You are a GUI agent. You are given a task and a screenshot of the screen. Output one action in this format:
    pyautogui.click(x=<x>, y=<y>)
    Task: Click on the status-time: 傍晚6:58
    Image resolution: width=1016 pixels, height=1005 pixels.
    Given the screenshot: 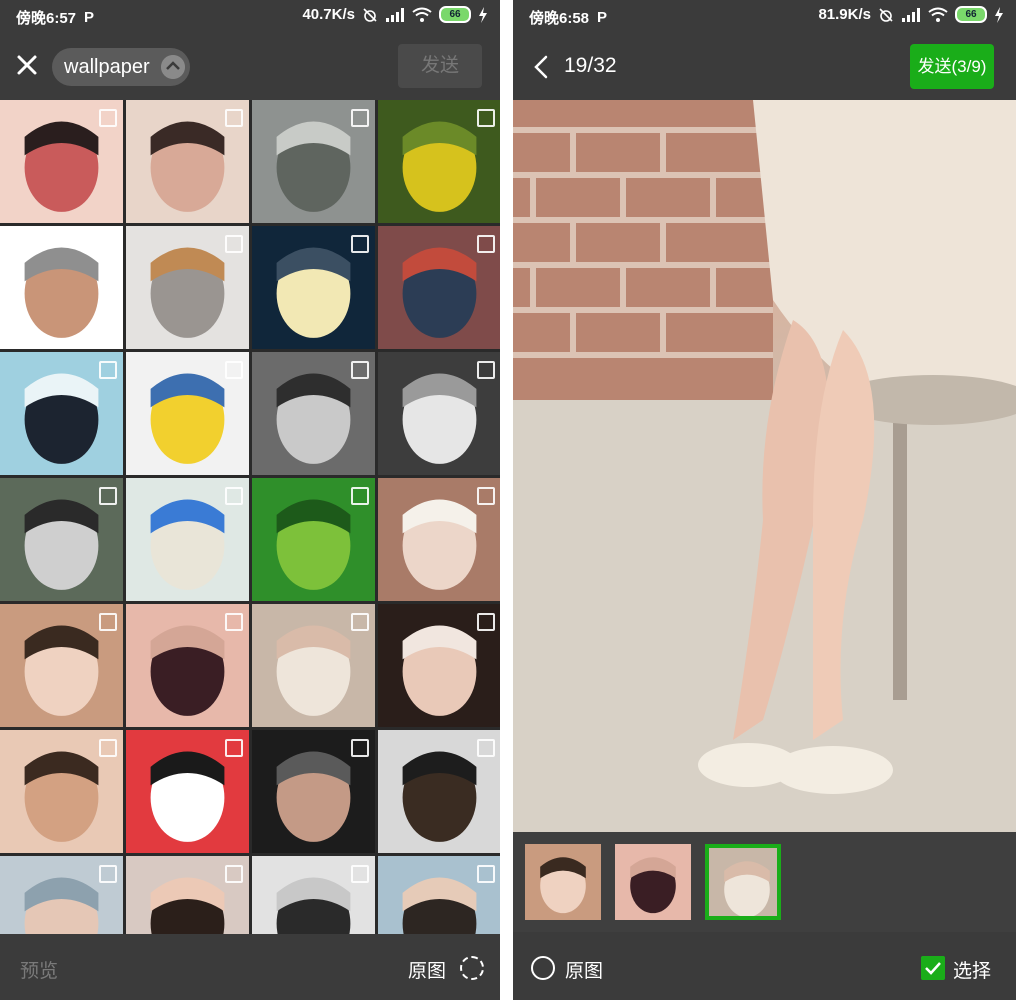 What is the action you would take?
    pyautogui.click(x=559, y=18)
    